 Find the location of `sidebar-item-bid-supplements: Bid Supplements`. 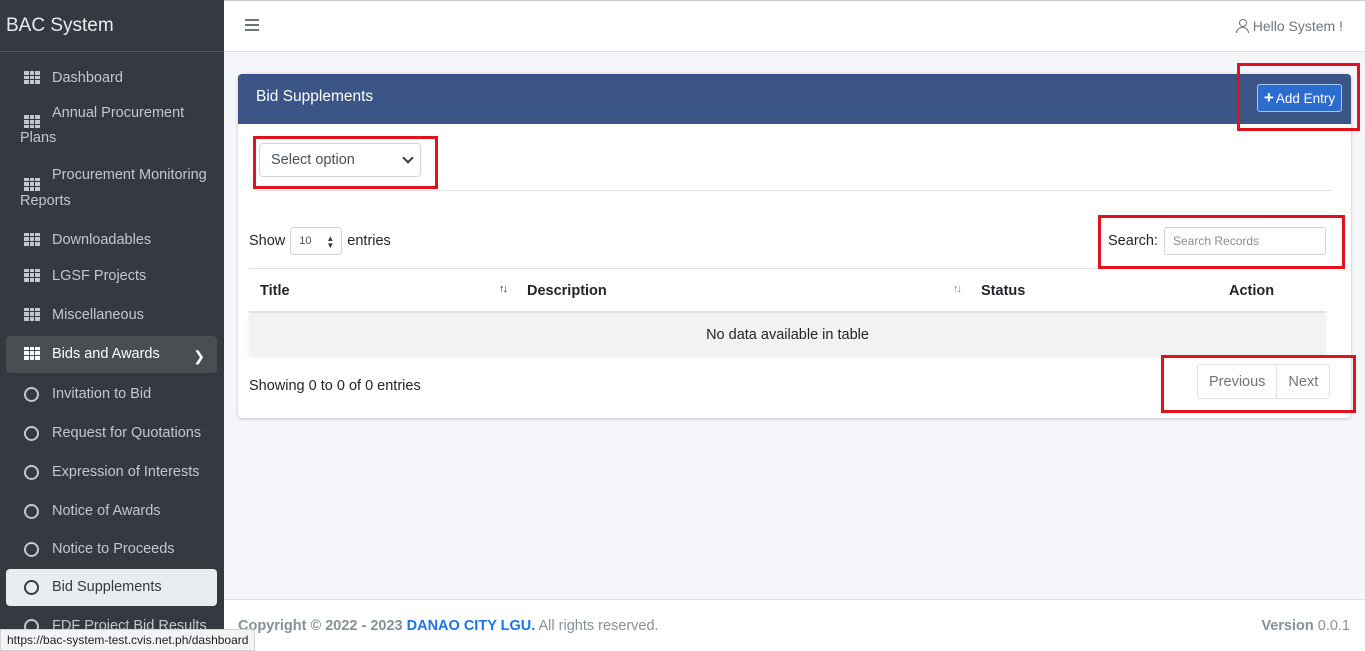

sidebar-item-bid-supplements: Bid Supplements is located at coordinates (111, 587).